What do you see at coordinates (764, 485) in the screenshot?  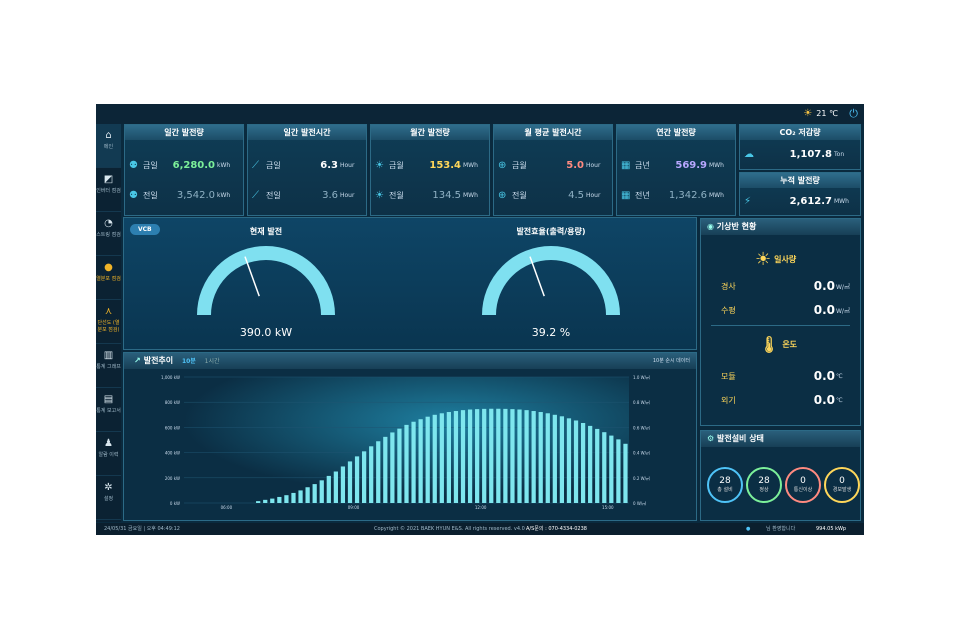 I see `equipment-status-1: 28 정상` at bounding box center [764, 485].